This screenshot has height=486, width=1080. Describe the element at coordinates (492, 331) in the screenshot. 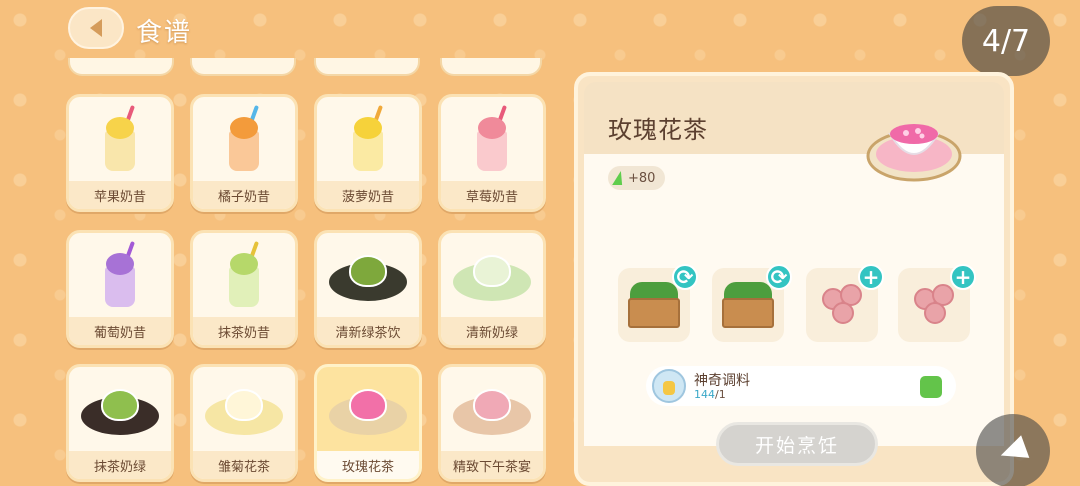

I see `recipe-label: 清新奶绿` at that location.